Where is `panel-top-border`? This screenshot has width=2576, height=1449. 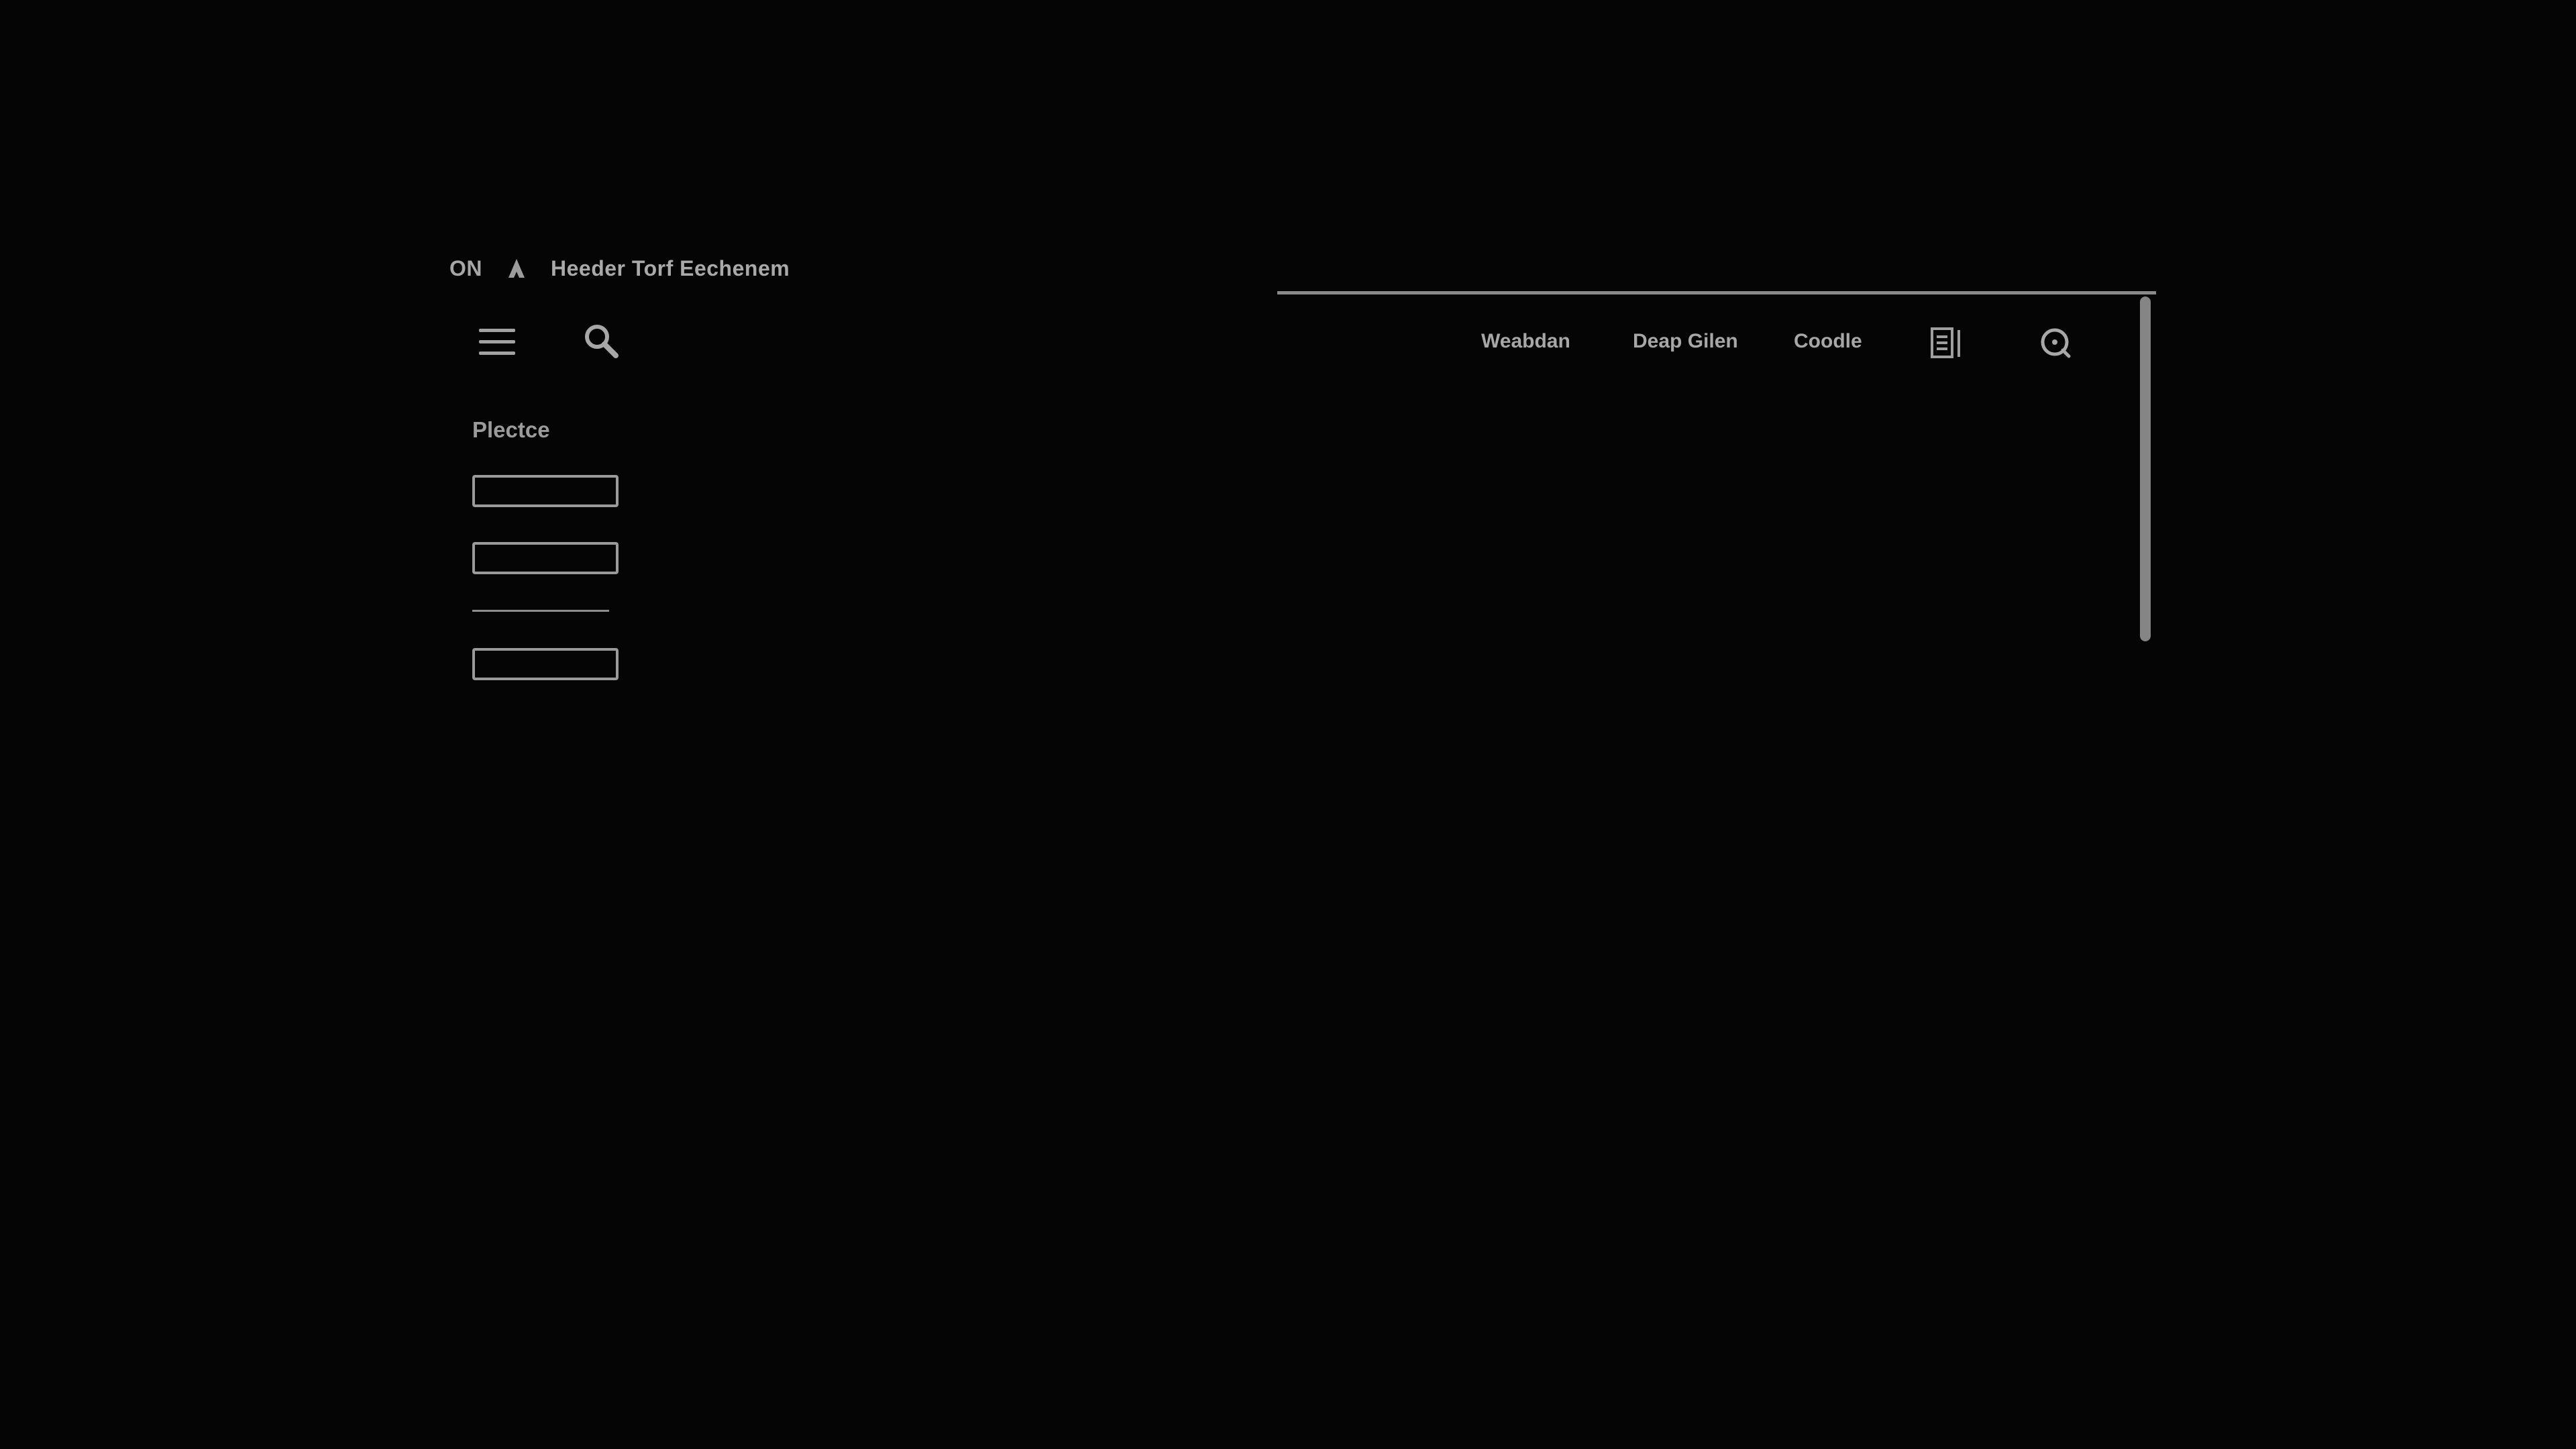 panel-top-border is located at coordinates (1716, 292).